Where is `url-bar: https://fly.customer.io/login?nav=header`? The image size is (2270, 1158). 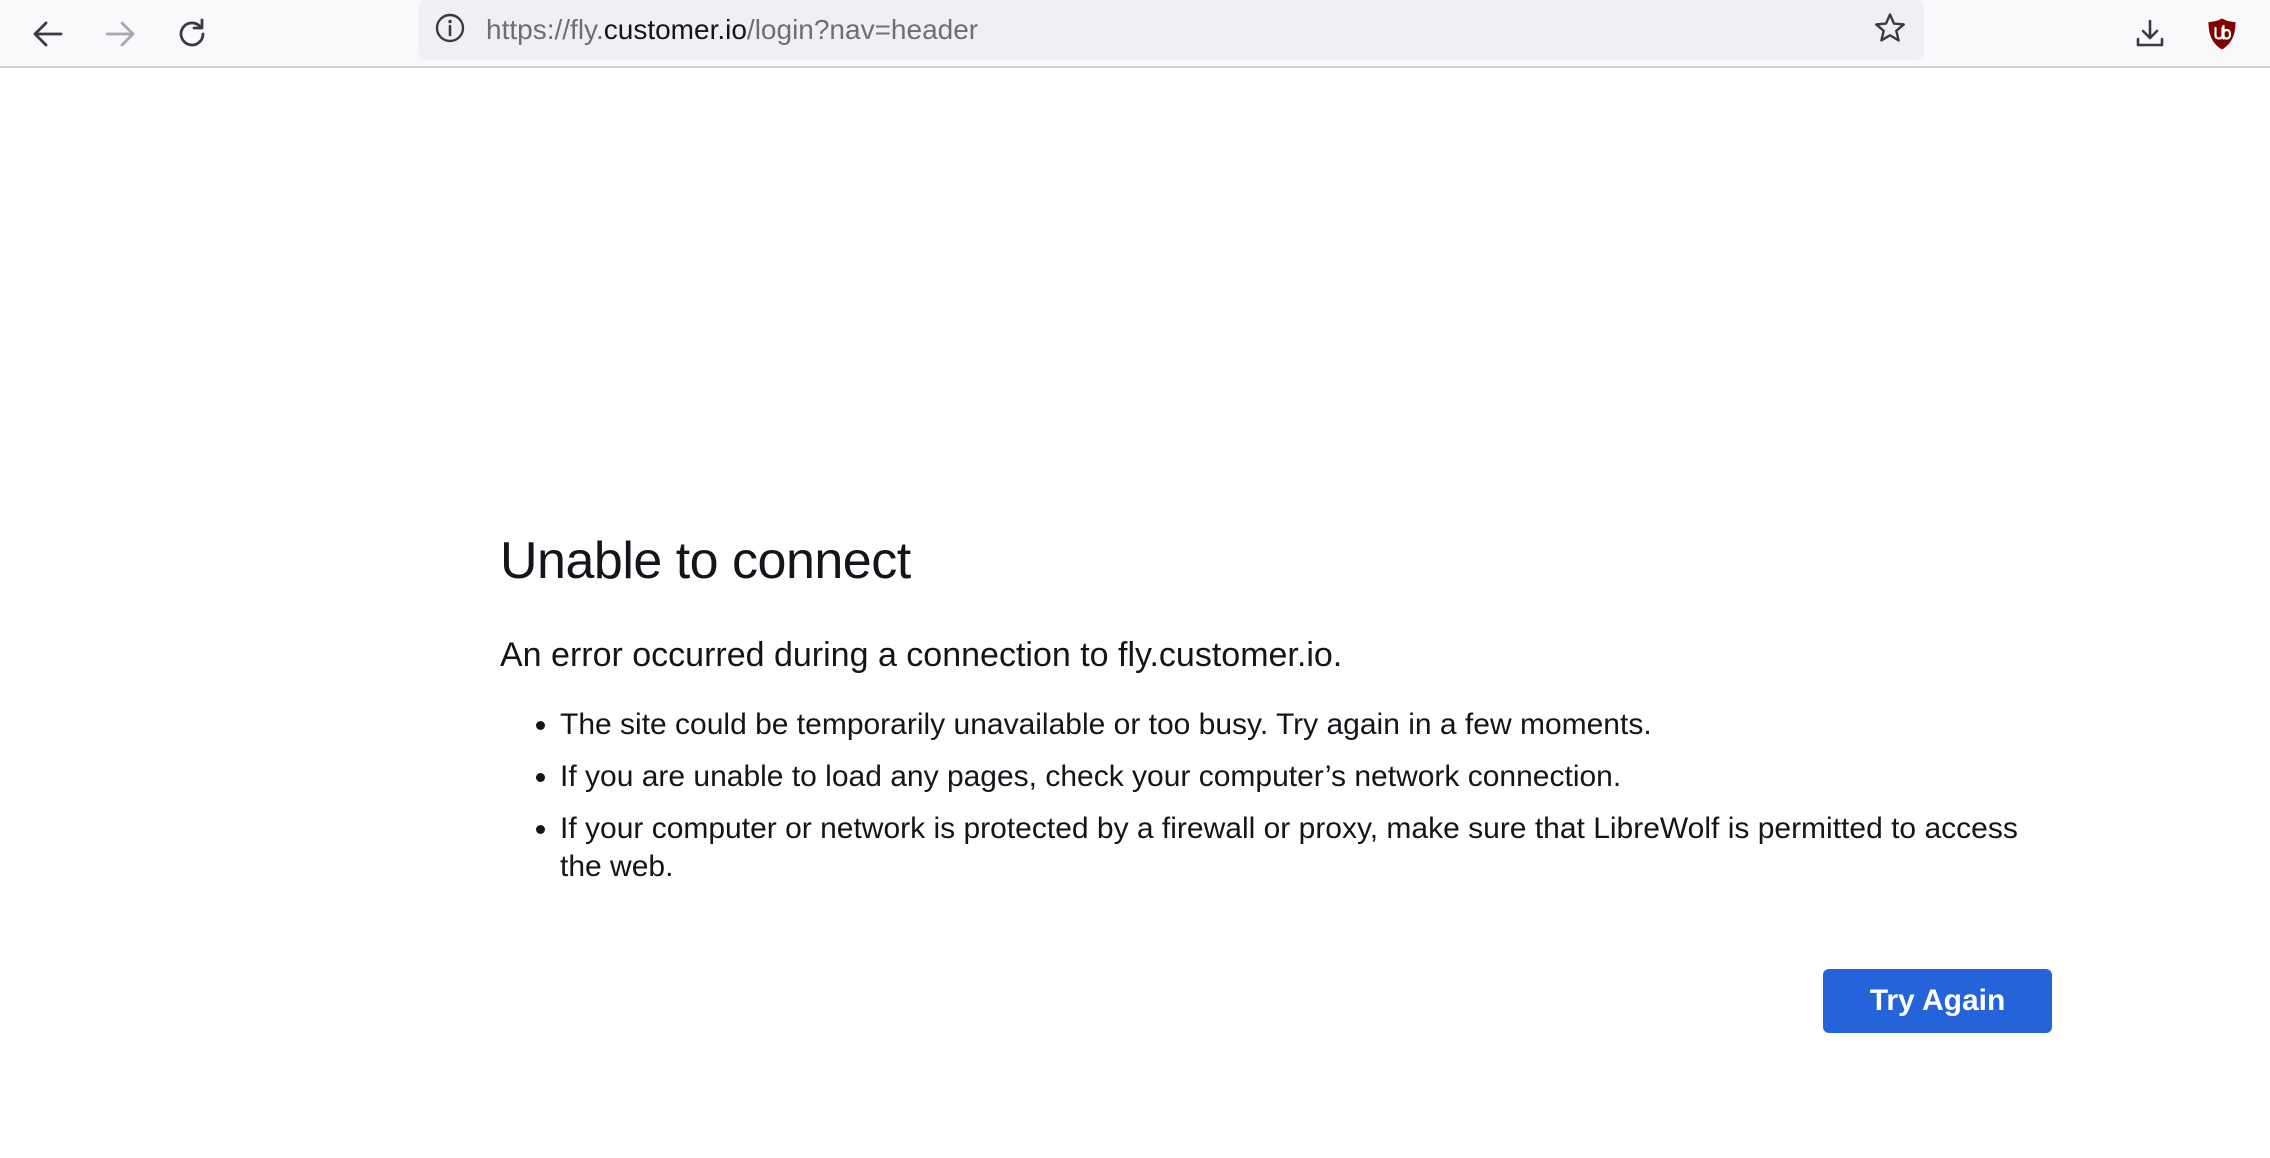
url-bar: https://fly.customer.io/login?nav=header is located at coordinates (1171, 30).